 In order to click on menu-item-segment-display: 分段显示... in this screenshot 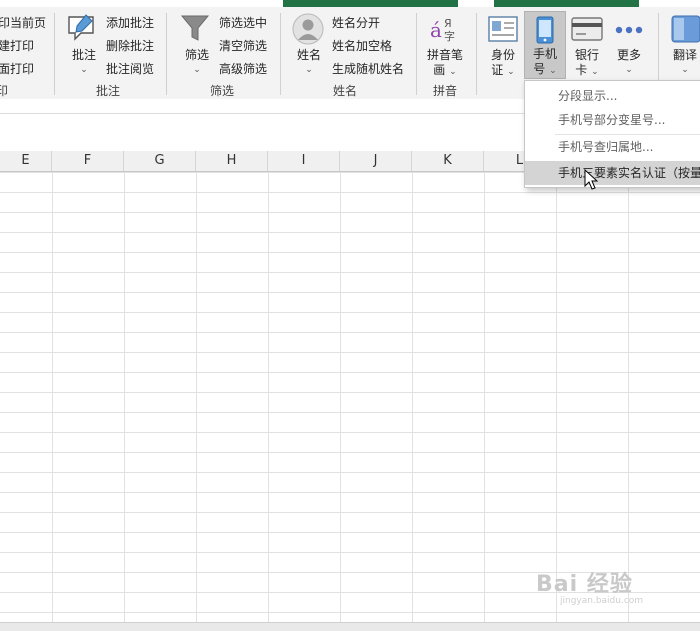, I will do `click(612, 96)`.